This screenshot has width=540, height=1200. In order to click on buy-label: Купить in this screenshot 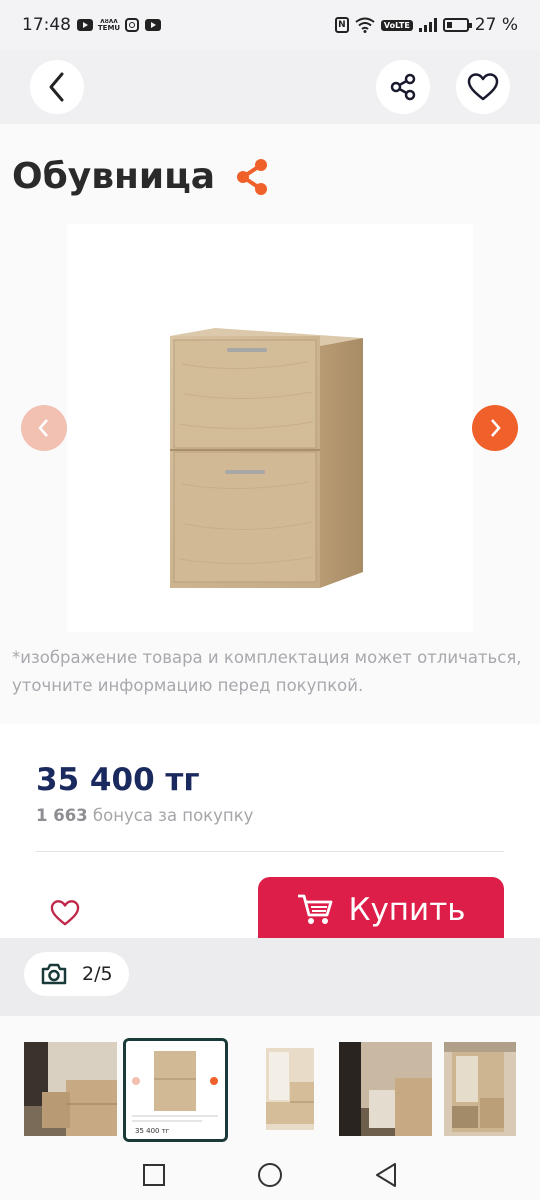, I will do `click(407, 910)`.